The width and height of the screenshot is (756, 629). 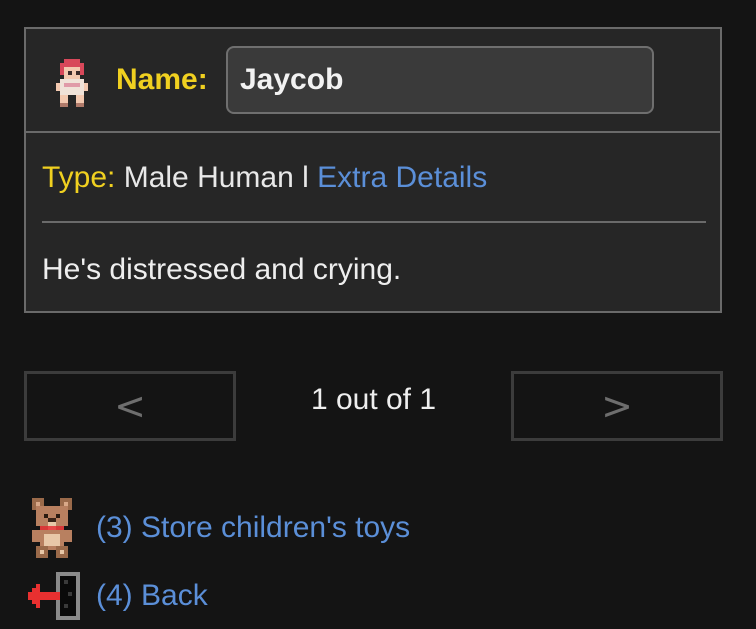 I want to click on back-label: (4) Back, so click(x=152, y=596).